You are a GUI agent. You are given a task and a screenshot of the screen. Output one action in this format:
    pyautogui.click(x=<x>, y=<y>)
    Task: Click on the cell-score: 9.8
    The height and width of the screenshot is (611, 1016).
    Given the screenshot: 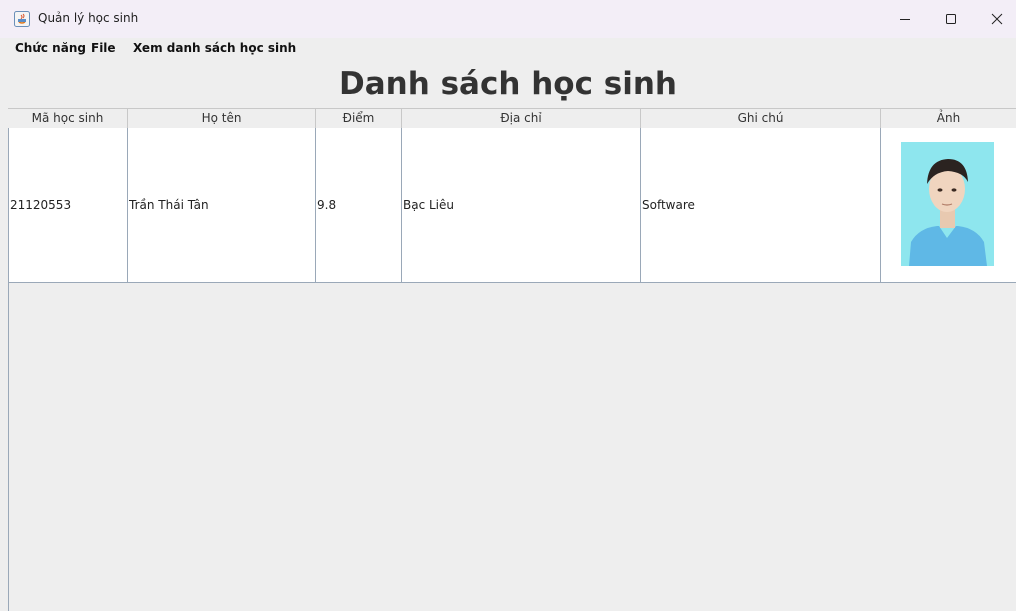 What is the action you would take?
    pyautogui.click(x=358, y=205)
    